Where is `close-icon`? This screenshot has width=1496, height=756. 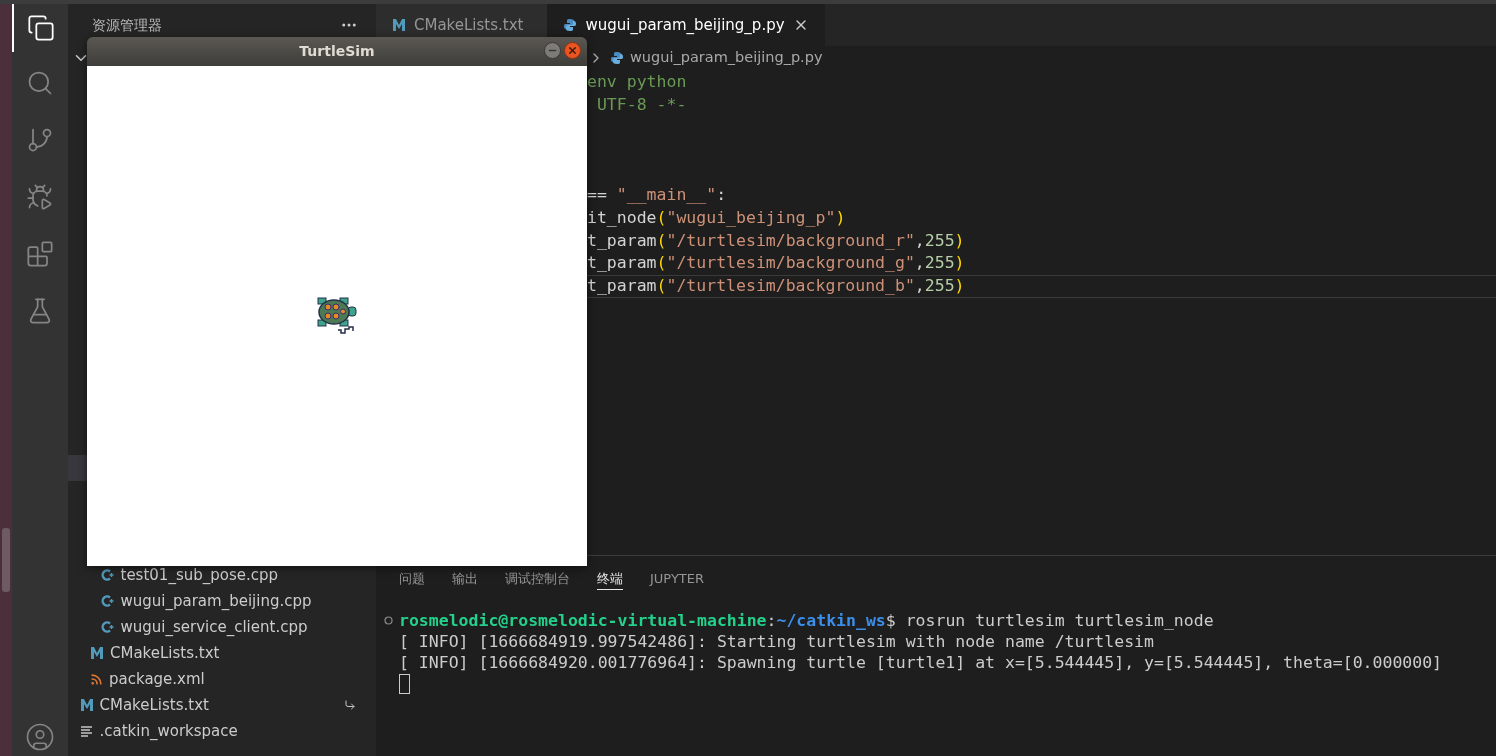 close-icon is located at coordinates (572, 50).